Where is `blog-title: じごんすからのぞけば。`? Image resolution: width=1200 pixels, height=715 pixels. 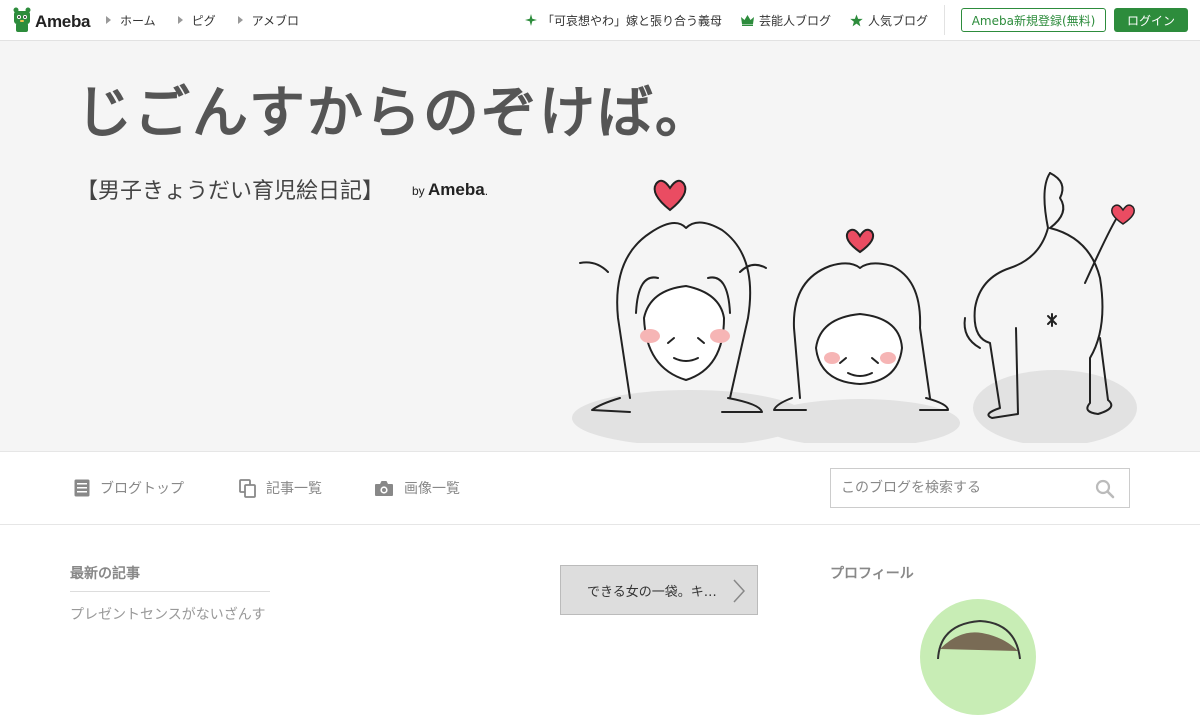
blog-title: じごんすからのぞけば。 is located at coordinates (394, 113).